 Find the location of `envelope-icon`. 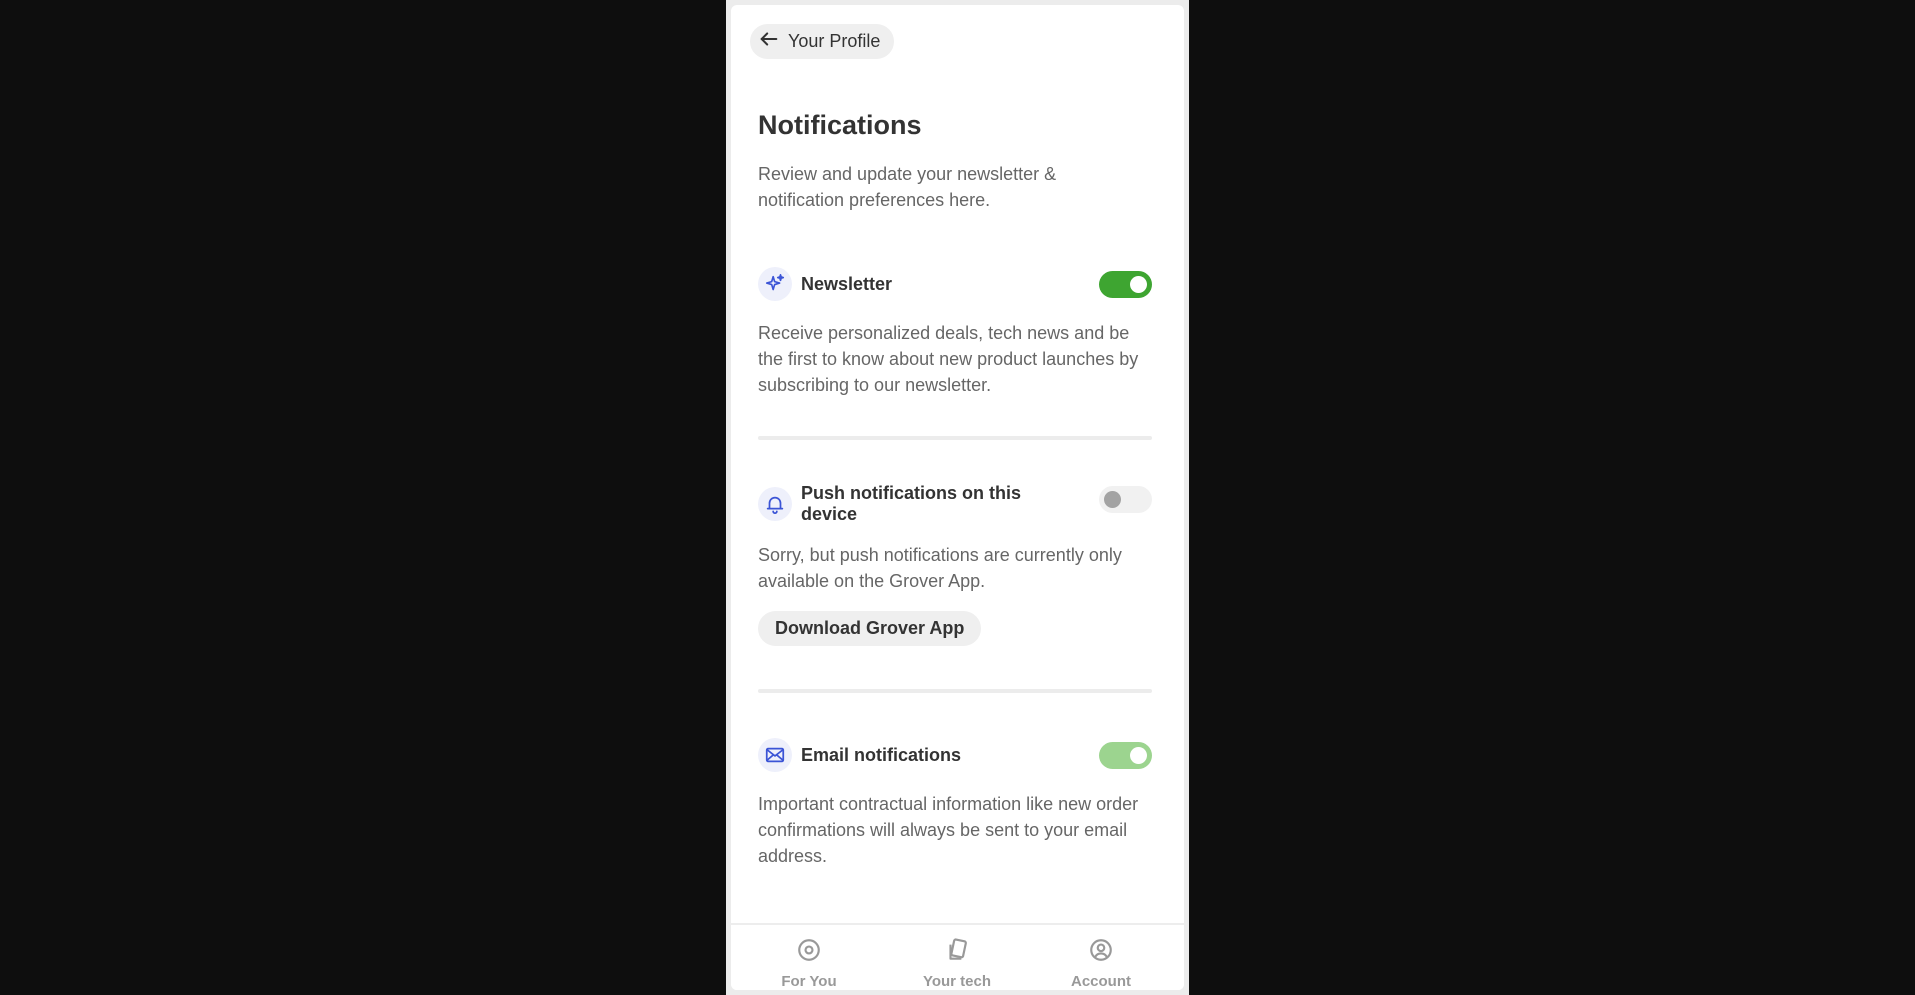

envelope-icon is located at coordinates (775, 755).